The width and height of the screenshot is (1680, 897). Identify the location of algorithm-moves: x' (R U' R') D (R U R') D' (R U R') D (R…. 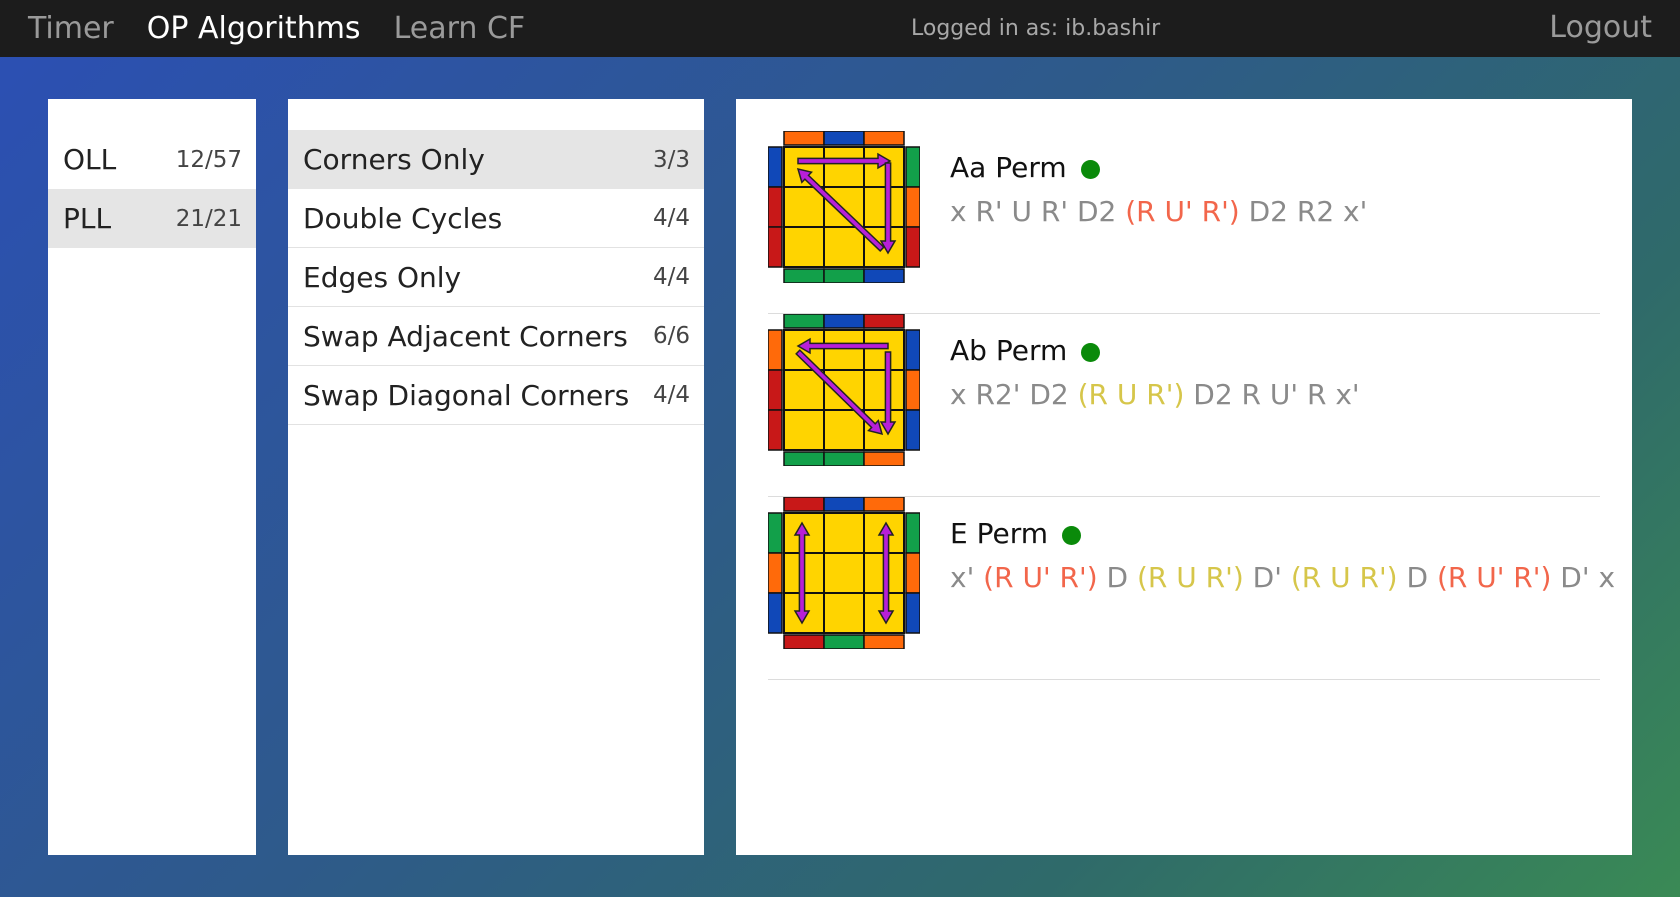
(1282, 577).